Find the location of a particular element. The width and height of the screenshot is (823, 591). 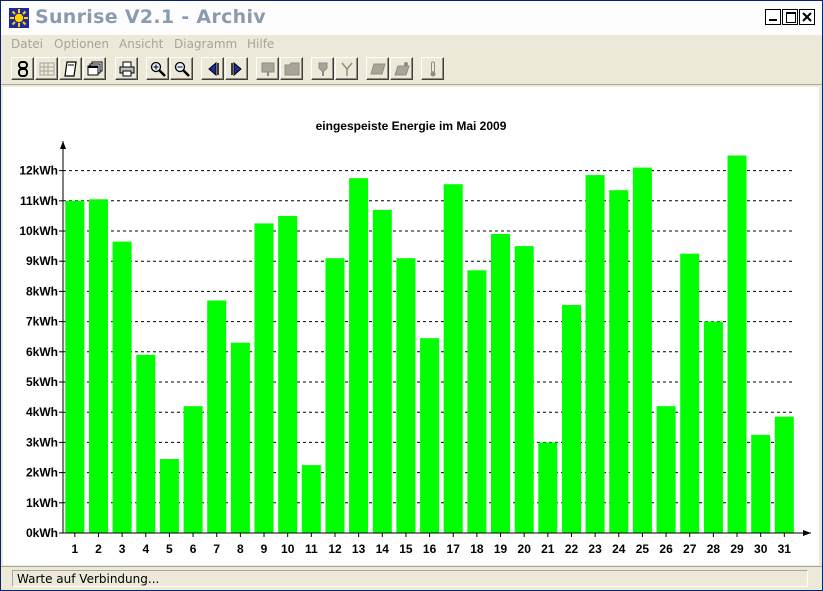

x-tick-label: 21 is located at coordinates (548, 549).